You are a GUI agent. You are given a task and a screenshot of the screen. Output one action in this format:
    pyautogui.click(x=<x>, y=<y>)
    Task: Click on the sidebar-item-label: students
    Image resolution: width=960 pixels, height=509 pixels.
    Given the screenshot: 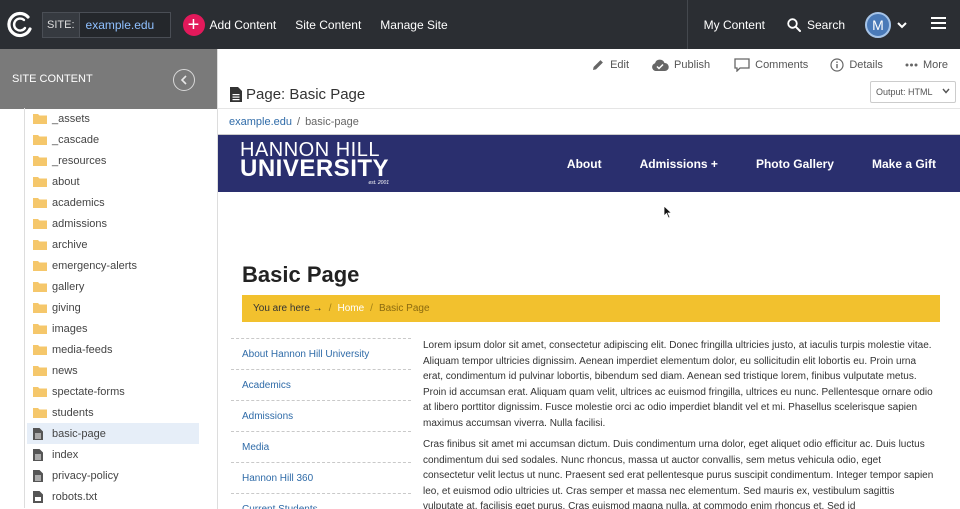 What is the action you would take?
    pyautogui.click(x=73, y=412)
    